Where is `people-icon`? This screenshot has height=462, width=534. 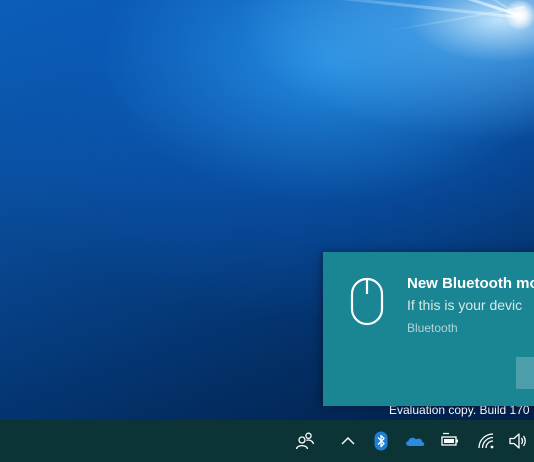
people-icon is located at coordinates (305, 441).